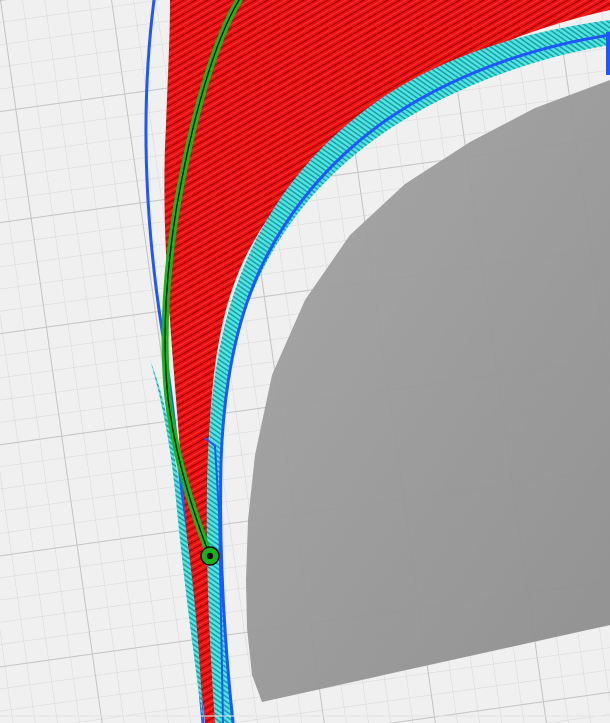  Describe the element at coordinates (210, 556) in the screenshot. I see `travel-endpoint-center` at that location.